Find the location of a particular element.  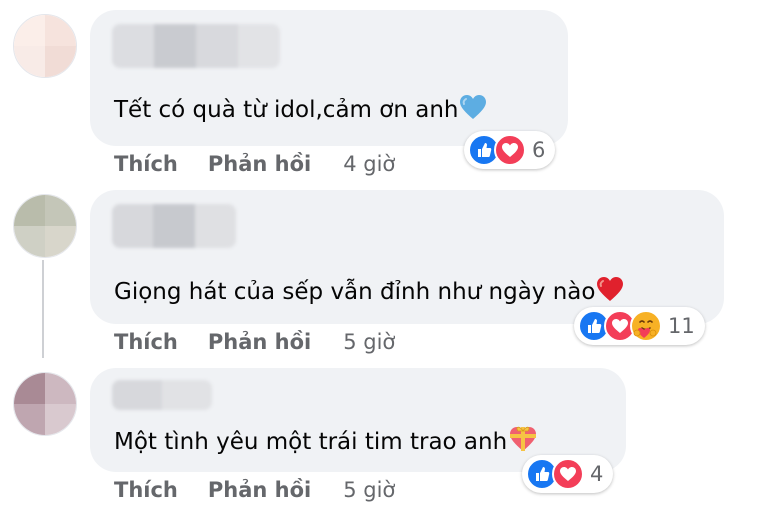

reaction-count: 11 is located at coordinates (681, 326).